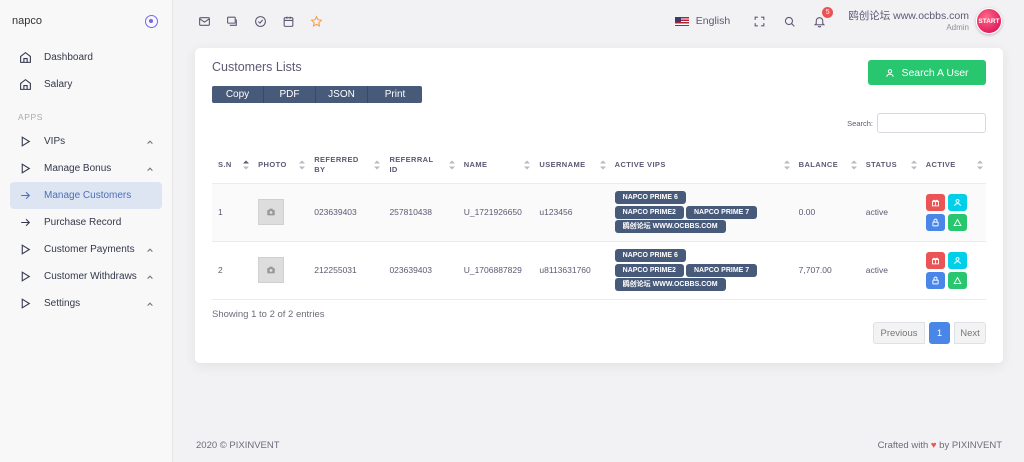  I want to click on sidebar-item-manage-customers: Manage Customers, so click(86, 195).